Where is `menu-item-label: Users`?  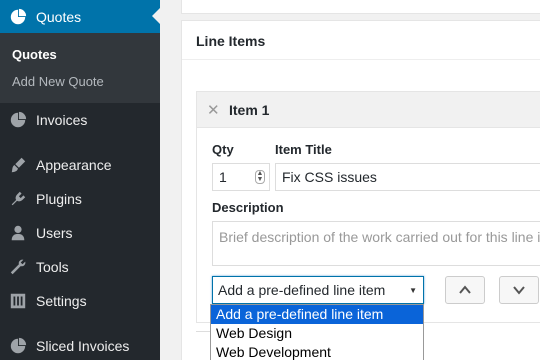 menu-item-label: Users is located at coordinates (54, 233).